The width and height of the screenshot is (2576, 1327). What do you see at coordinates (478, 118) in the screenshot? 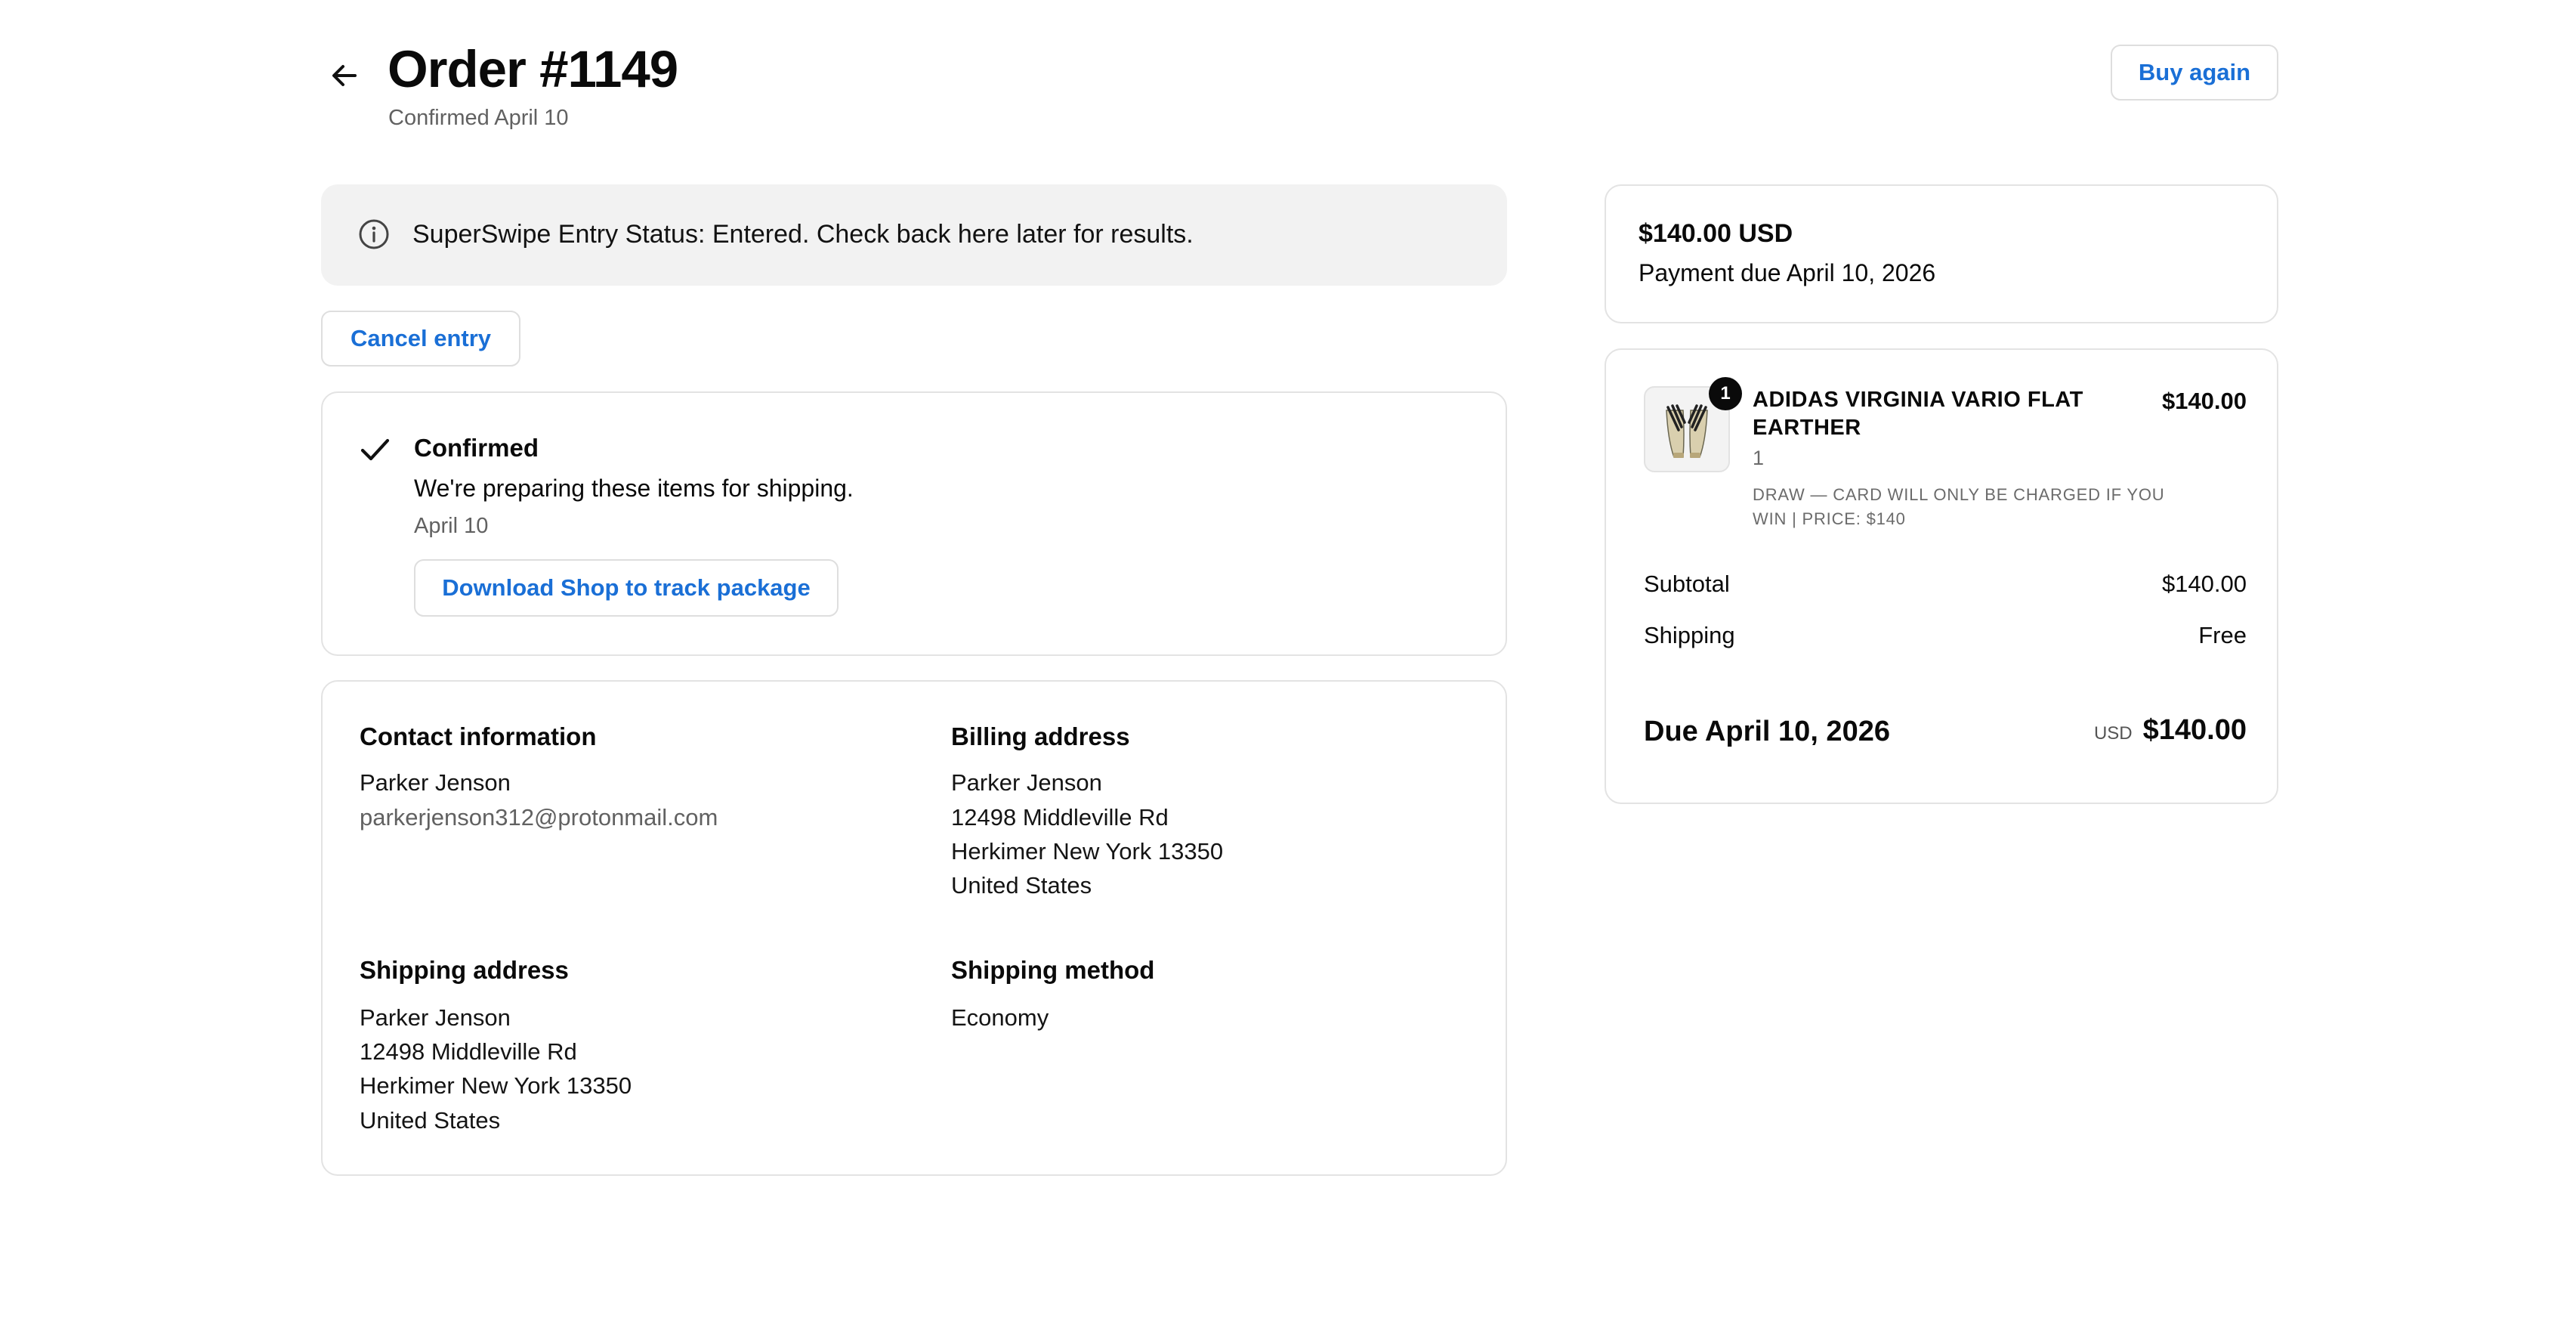
I see `order-confirmed-date: Confirmed April 10` at bounding box center [478, 118].